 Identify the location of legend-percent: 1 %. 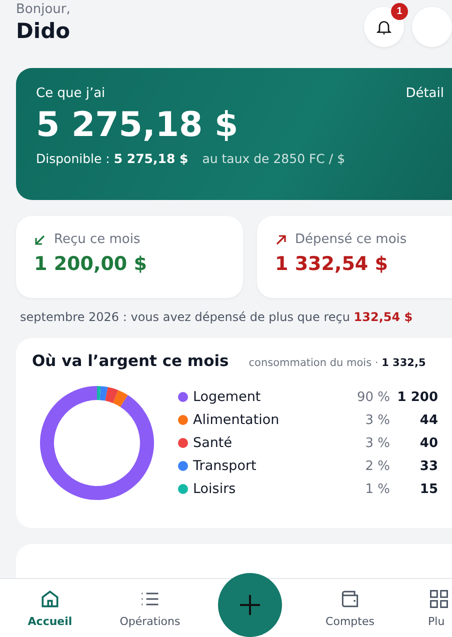
(377, 489).